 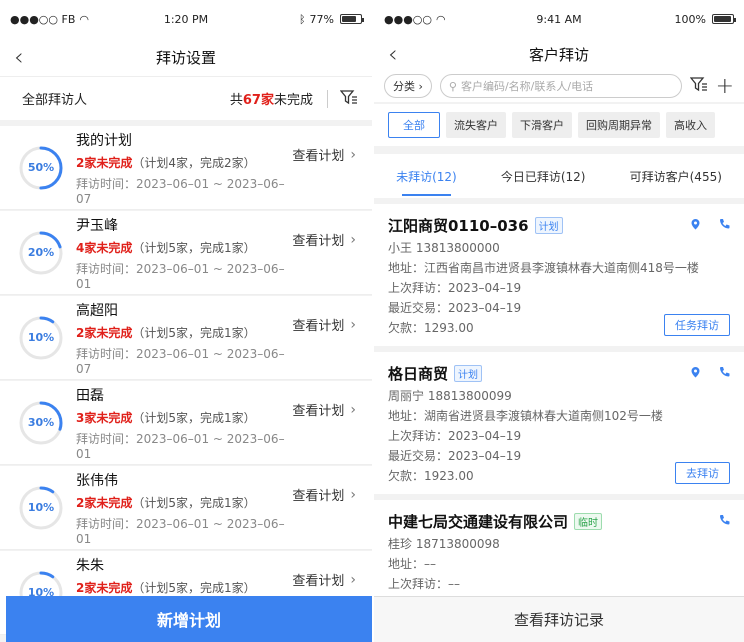 What do you see at coordinates (104, 140) in the screenshot?
I see `visitor-name: 我的计划` at bounding box center [104, 140].